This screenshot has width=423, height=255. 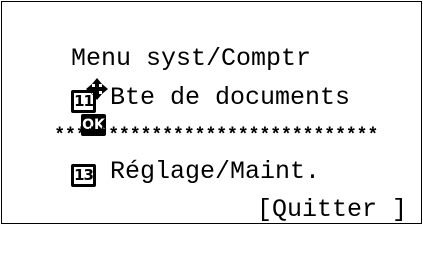 What do you see at coordinates (84, 175) in the screenshot?
I see `menu-item-number: 13` at bounding box center [84, 175].